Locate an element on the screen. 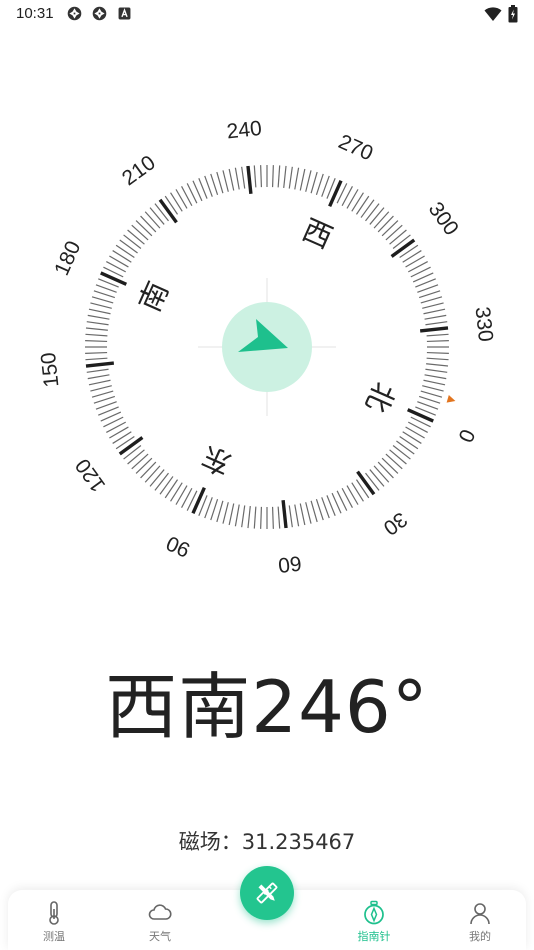  tab-compass: 指南针 is located at coordinates (374, 920).